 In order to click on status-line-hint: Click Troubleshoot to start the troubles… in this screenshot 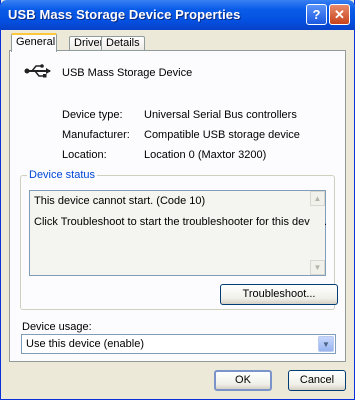, I will do `click(180, 222)`.